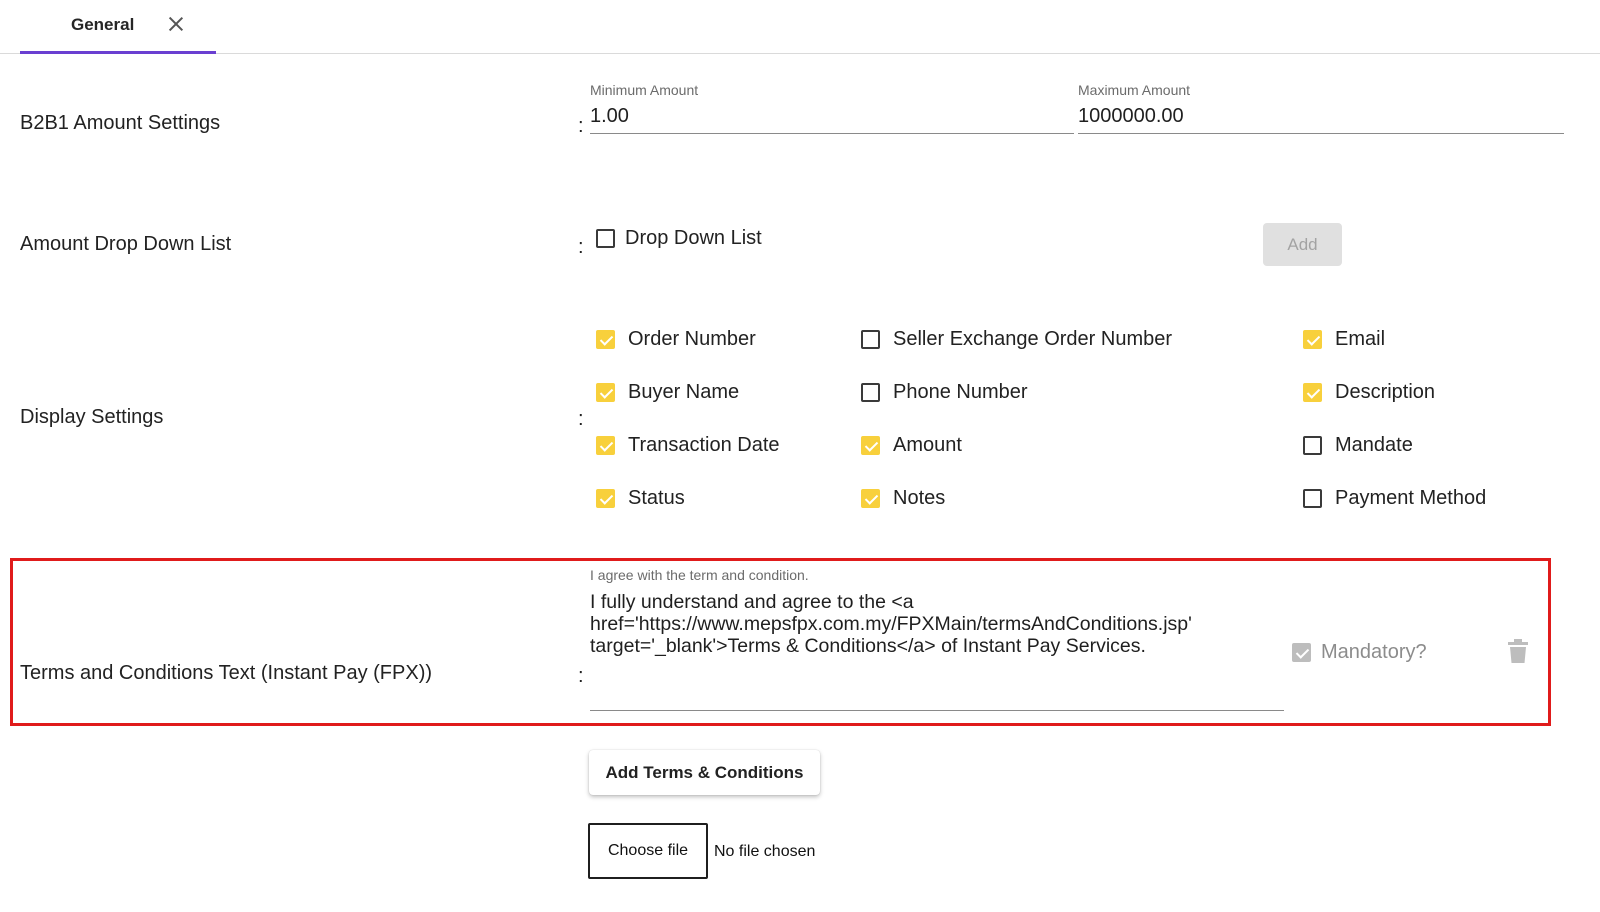 This screenshot has height=912, width=1600. I want to click on display-option-order-number: Order Number, so click(676, 339).